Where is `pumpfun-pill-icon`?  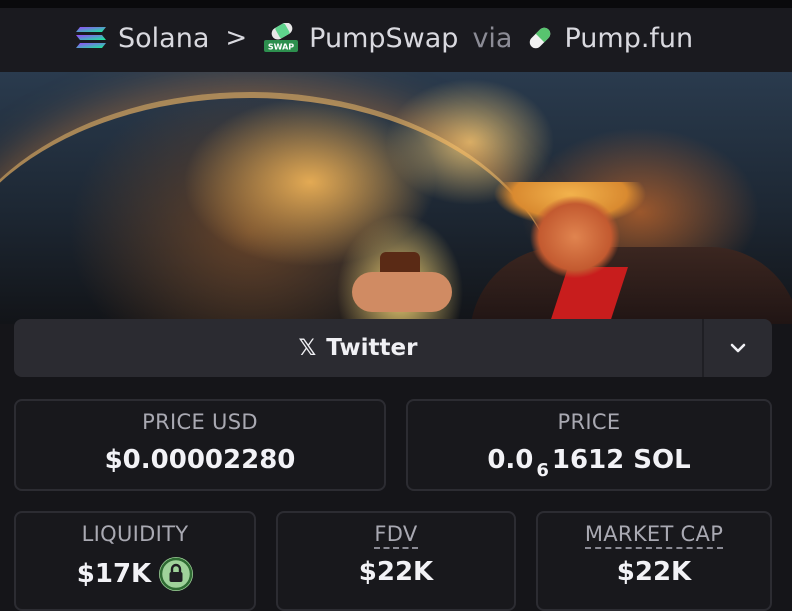 pumpfun-pill-icon is located at coordinates (540, 38).